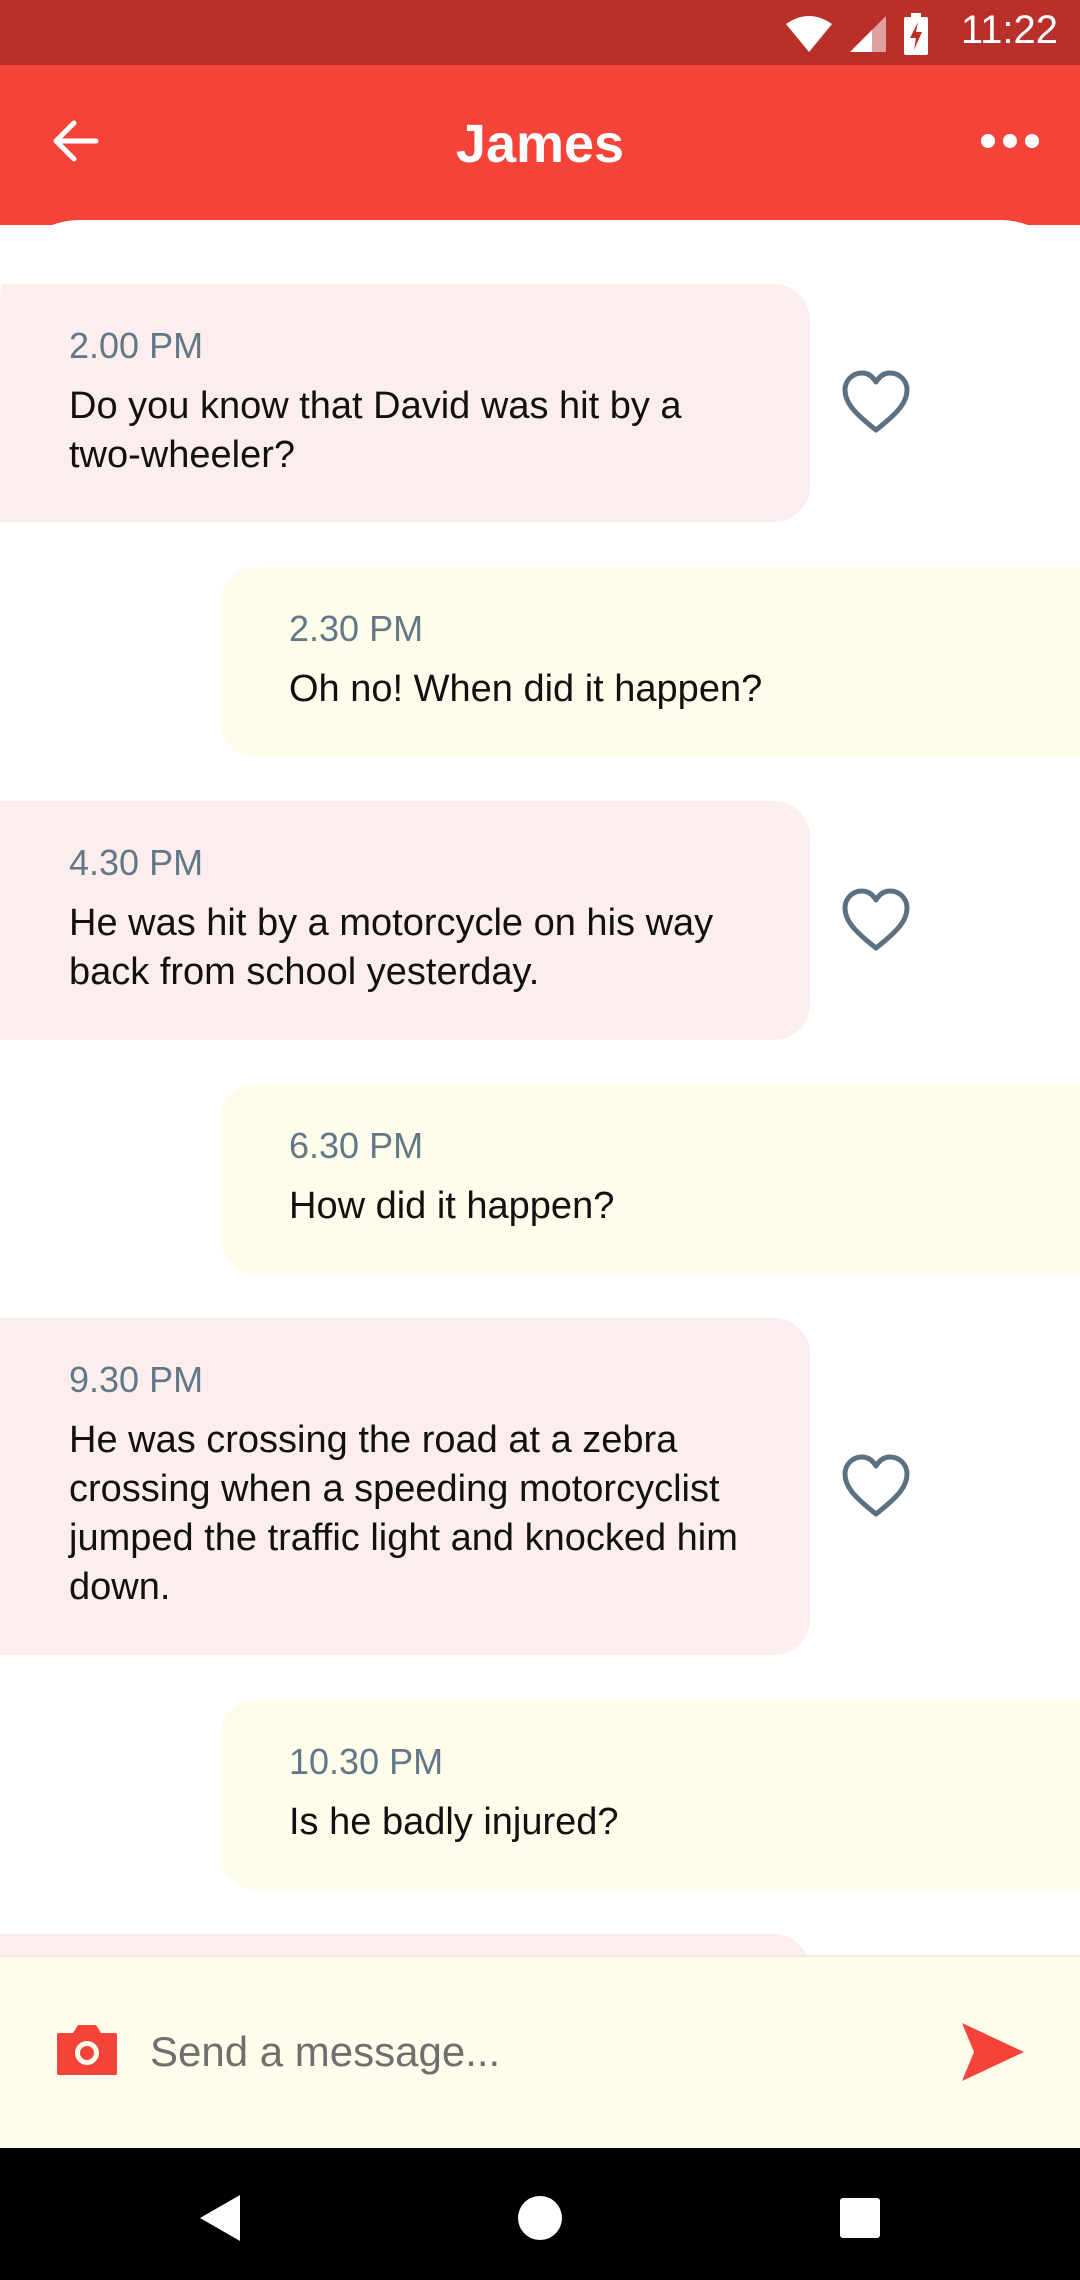 The image size is (1080, 2280). What do you see at coordinates (356, 1145) in the screenshot?
I see `message-time: 6.30 PM` at bounding box center [356, 1145].